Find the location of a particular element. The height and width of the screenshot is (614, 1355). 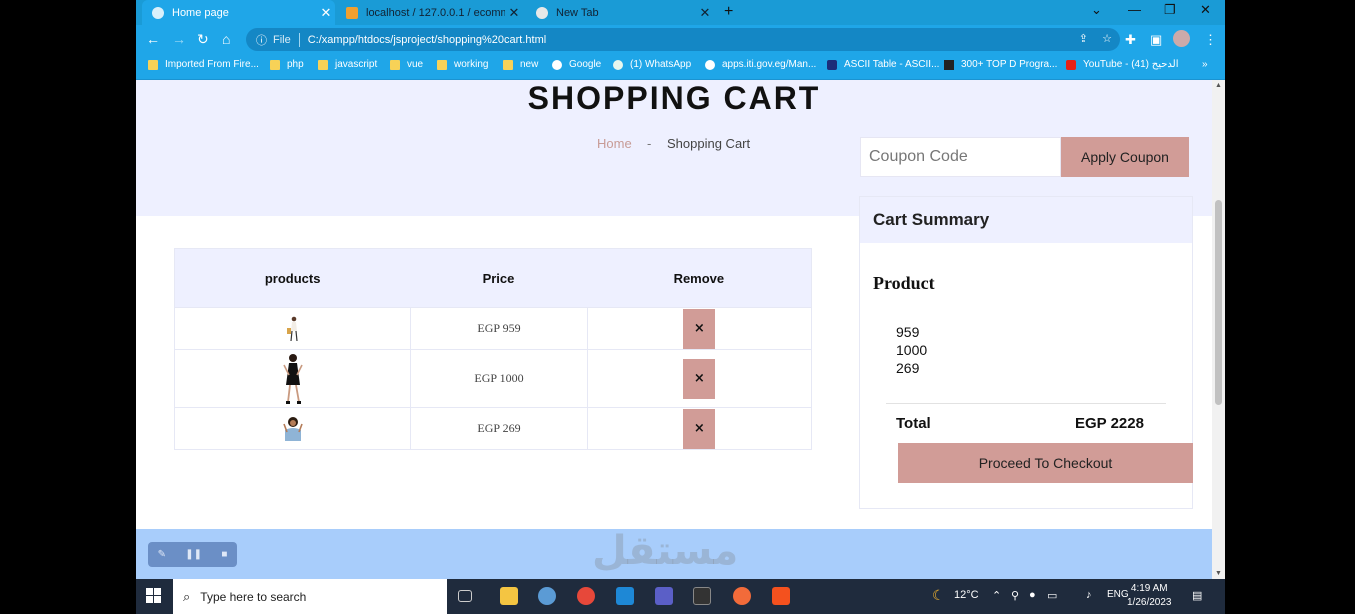

stop-icon: ■ is located at coordinates (224, 554).